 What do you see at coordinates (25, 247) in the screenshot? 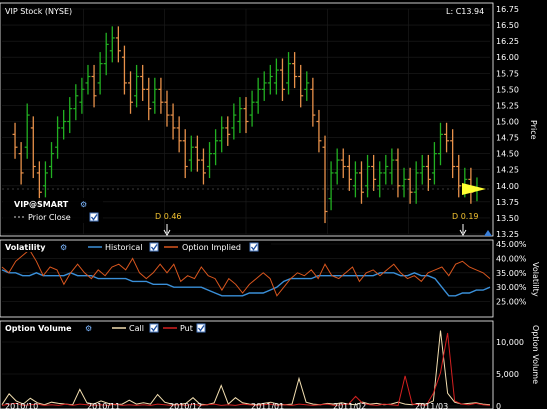
I see `volatility-title: Volatility` at bounding box center [25, 247].